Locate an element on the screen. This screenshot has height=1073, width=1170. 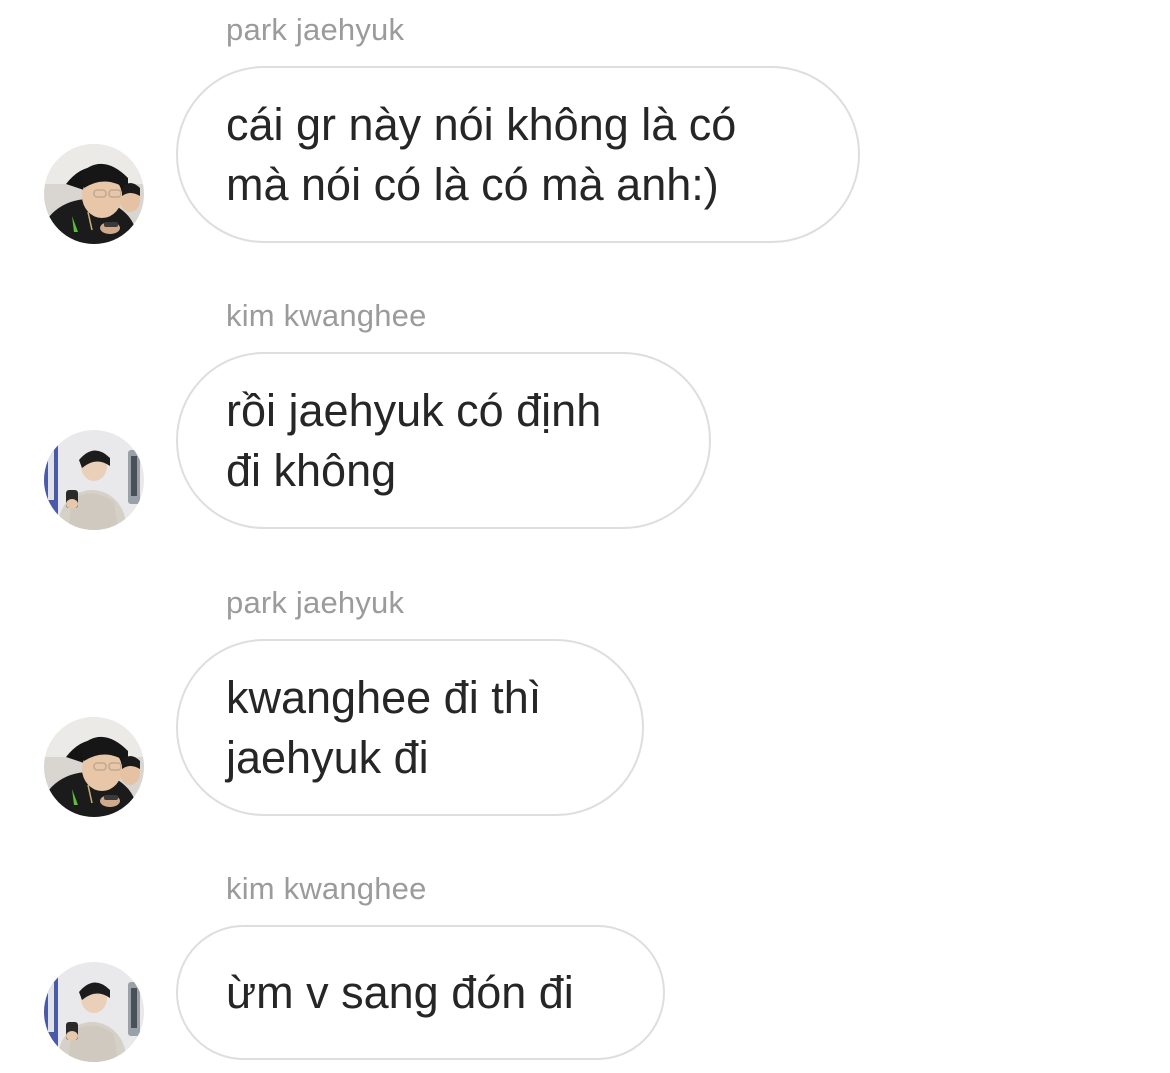
message-bubble: rồi jaehyuk có định đi không is located at coordinates (443, 440).